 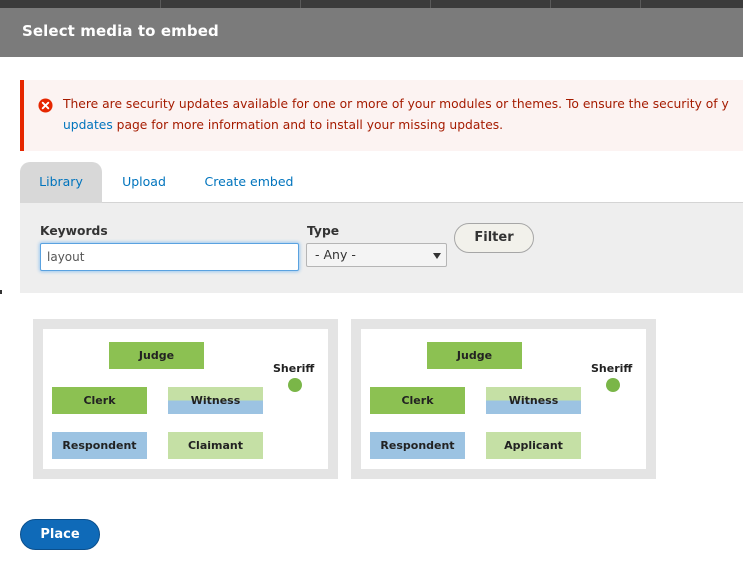 I want to click on media-tabs: Library Upload Create embed, so click(x=381, y=182).